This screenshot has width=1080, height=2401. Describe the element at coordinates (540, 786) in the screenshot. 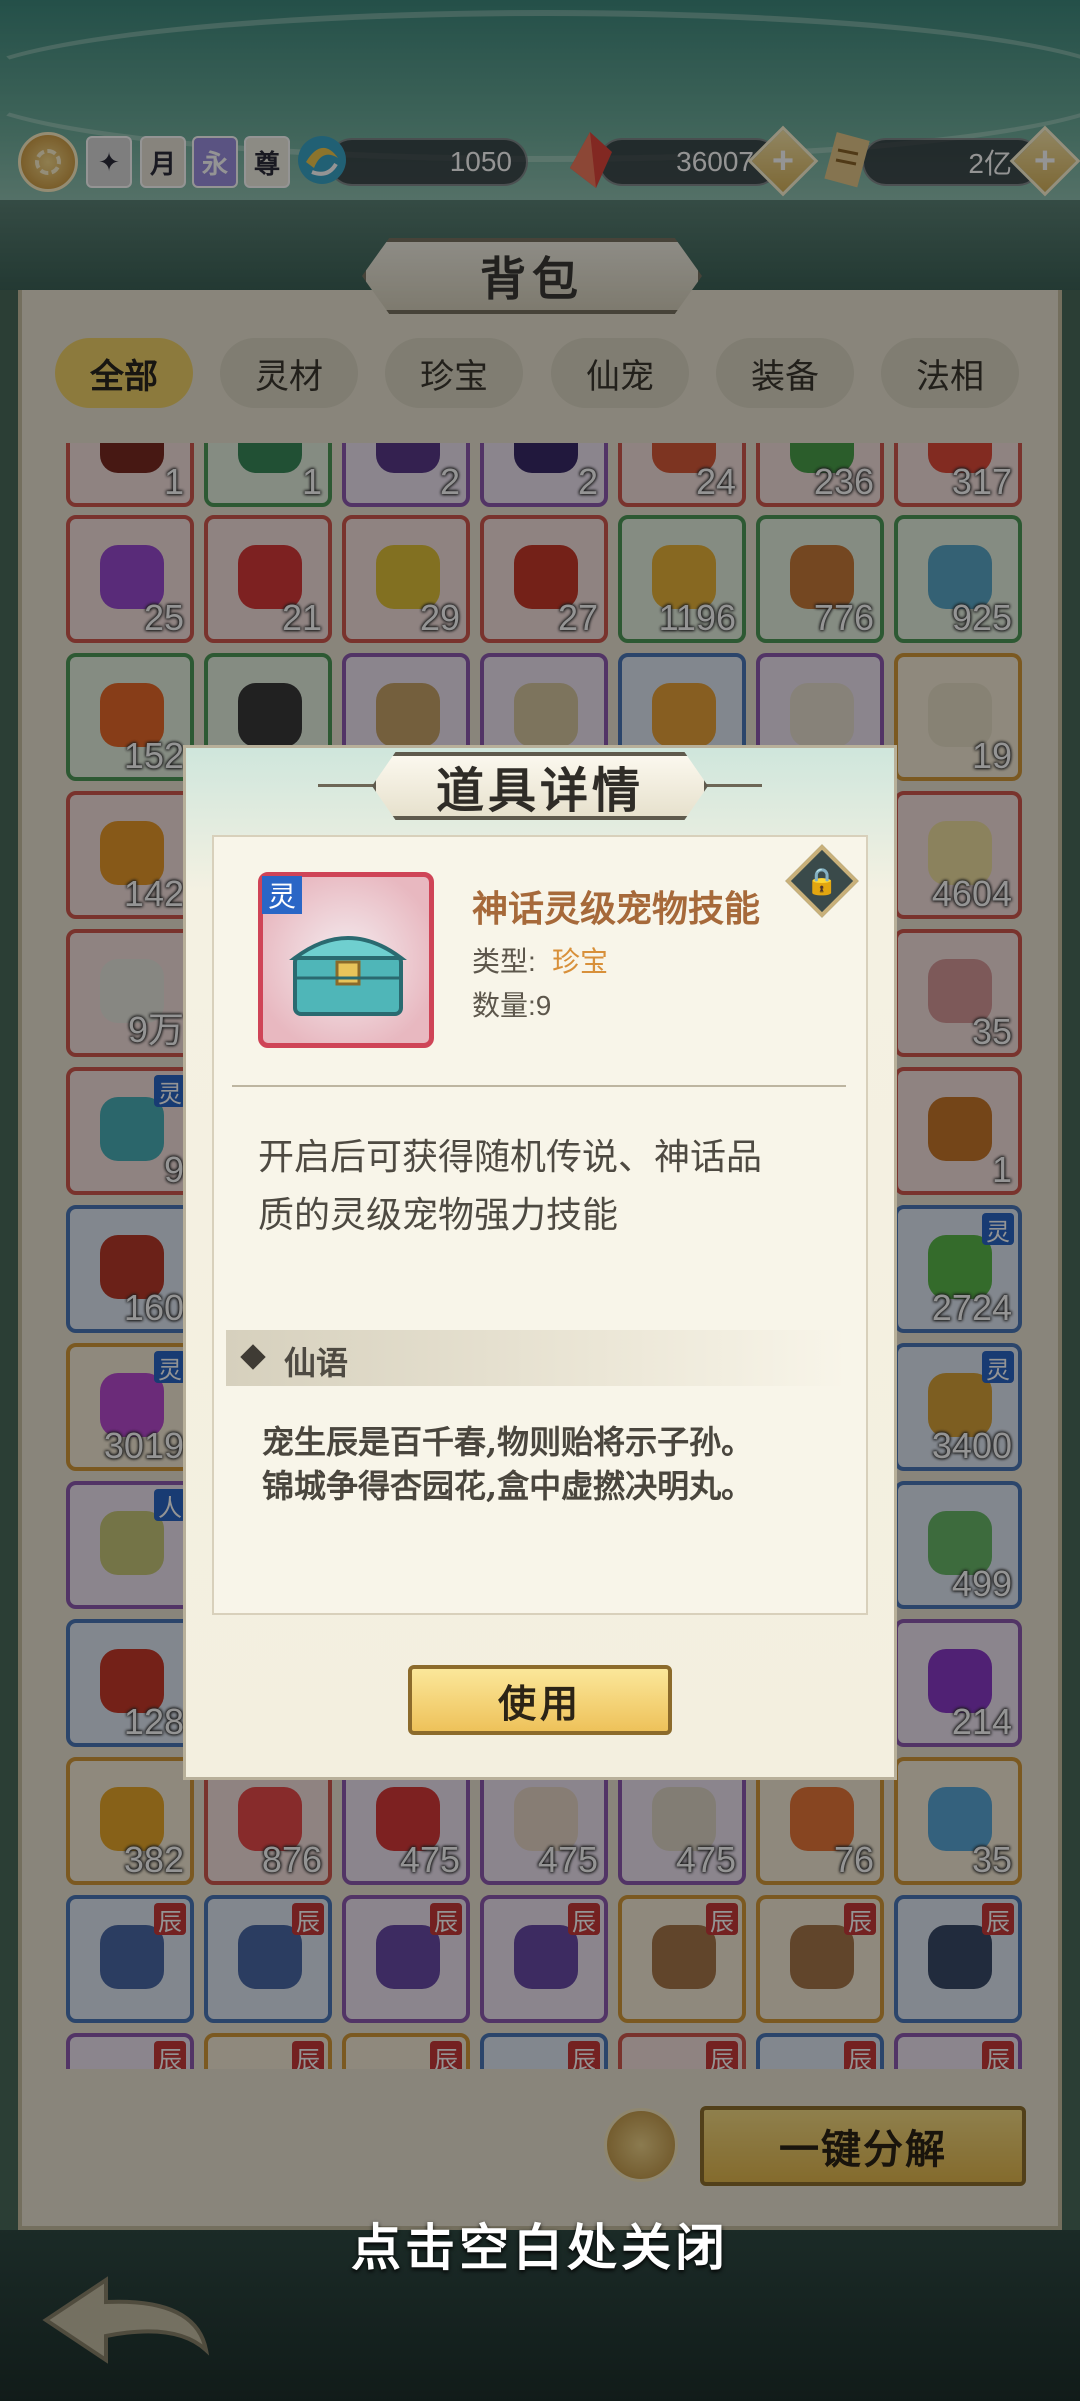

I see `dialog-title: 道具详情` at that location.